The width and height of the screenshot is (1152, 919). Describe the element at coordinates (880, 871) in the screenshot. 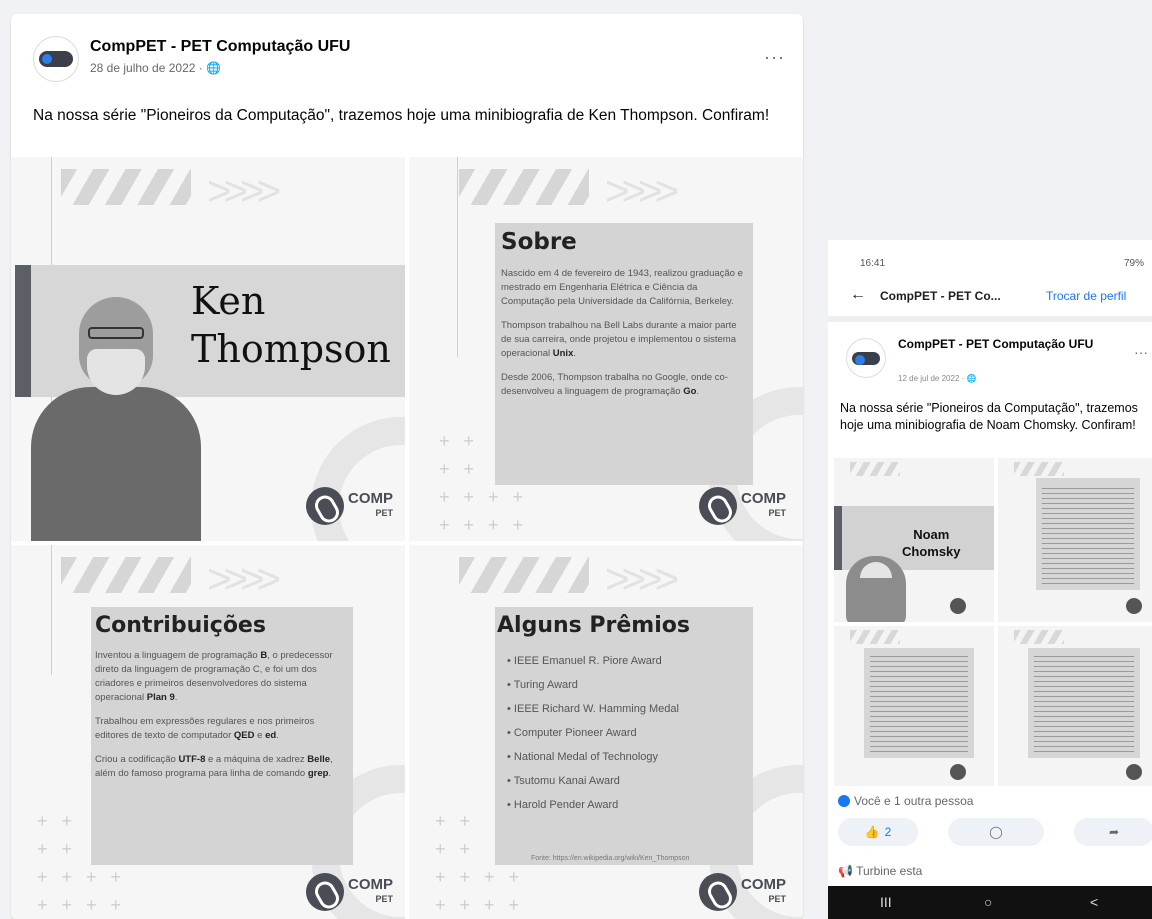

I see `boost-post-link: 📢 Turbine esta` at that location.